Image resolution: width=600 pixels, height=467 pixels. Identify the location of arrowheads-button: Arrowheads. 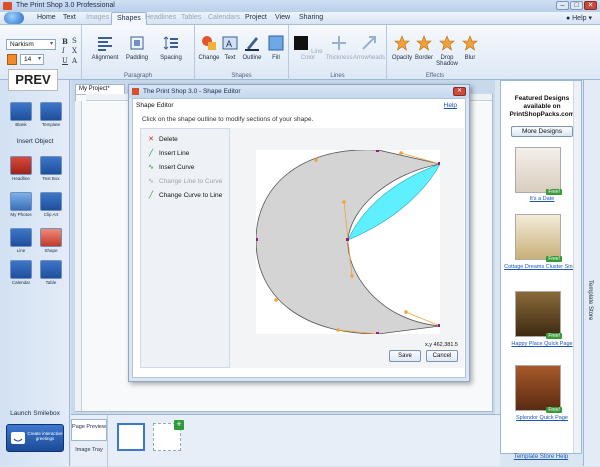
(369, 48).